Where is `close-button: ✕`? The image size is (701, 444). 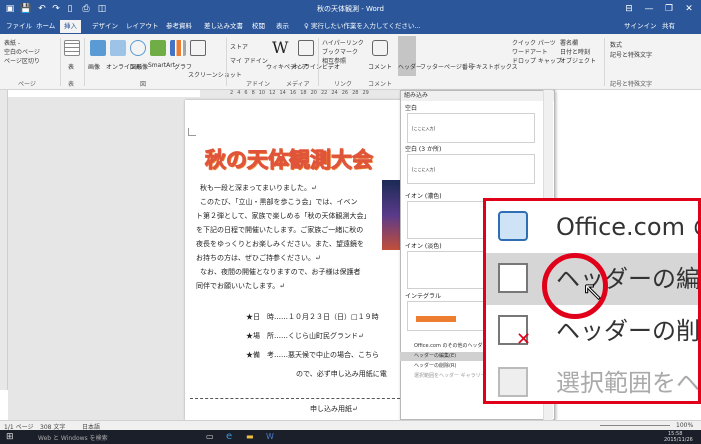 close-button: ✕ is located at coordinates (689, 9).